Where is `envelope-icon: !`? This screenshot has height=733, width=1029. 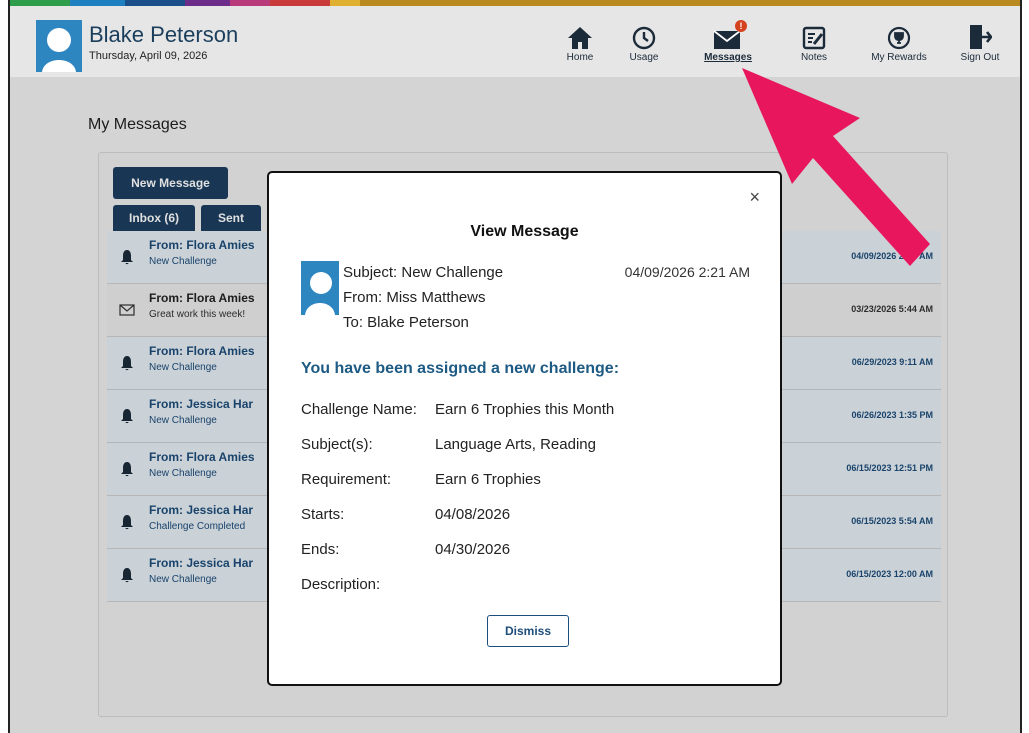
envelope-icon: ! is located at coordinates (728, 35).